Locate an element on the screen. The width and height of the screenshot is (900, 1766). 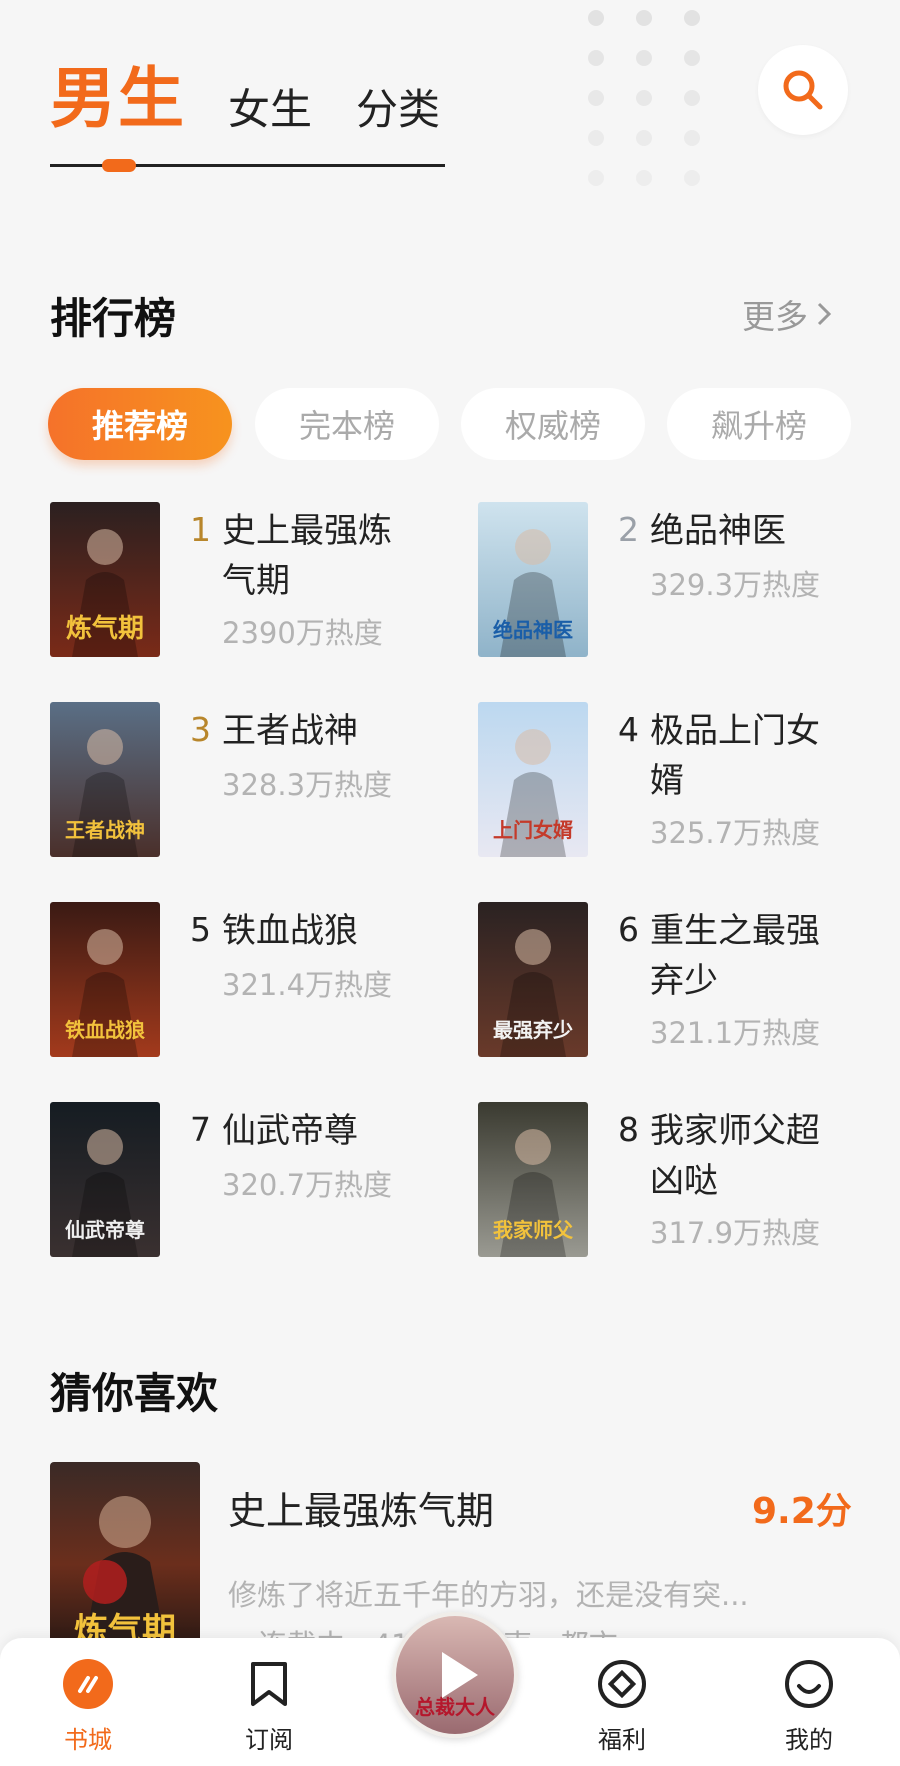
book-rank: 3 is located at coordinates (200, 729).